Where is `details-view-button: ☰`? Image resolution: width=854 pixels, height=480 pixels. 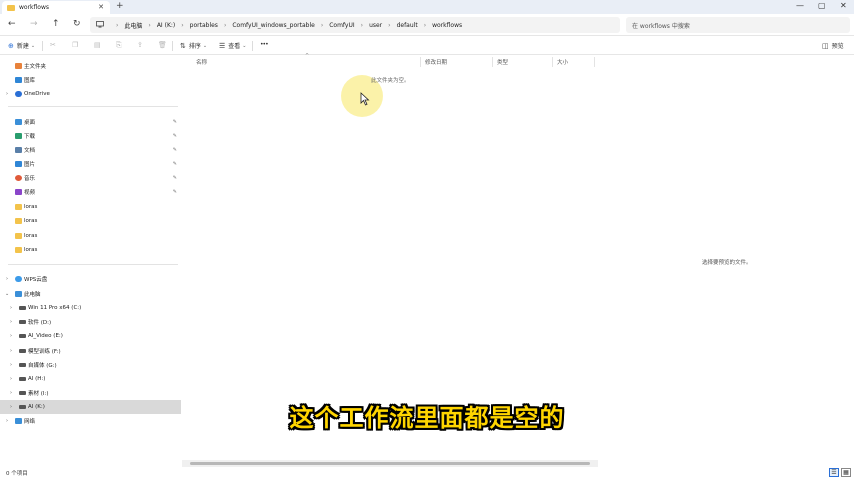
details-view-button: ☰ is located at coordinates (834, 472).